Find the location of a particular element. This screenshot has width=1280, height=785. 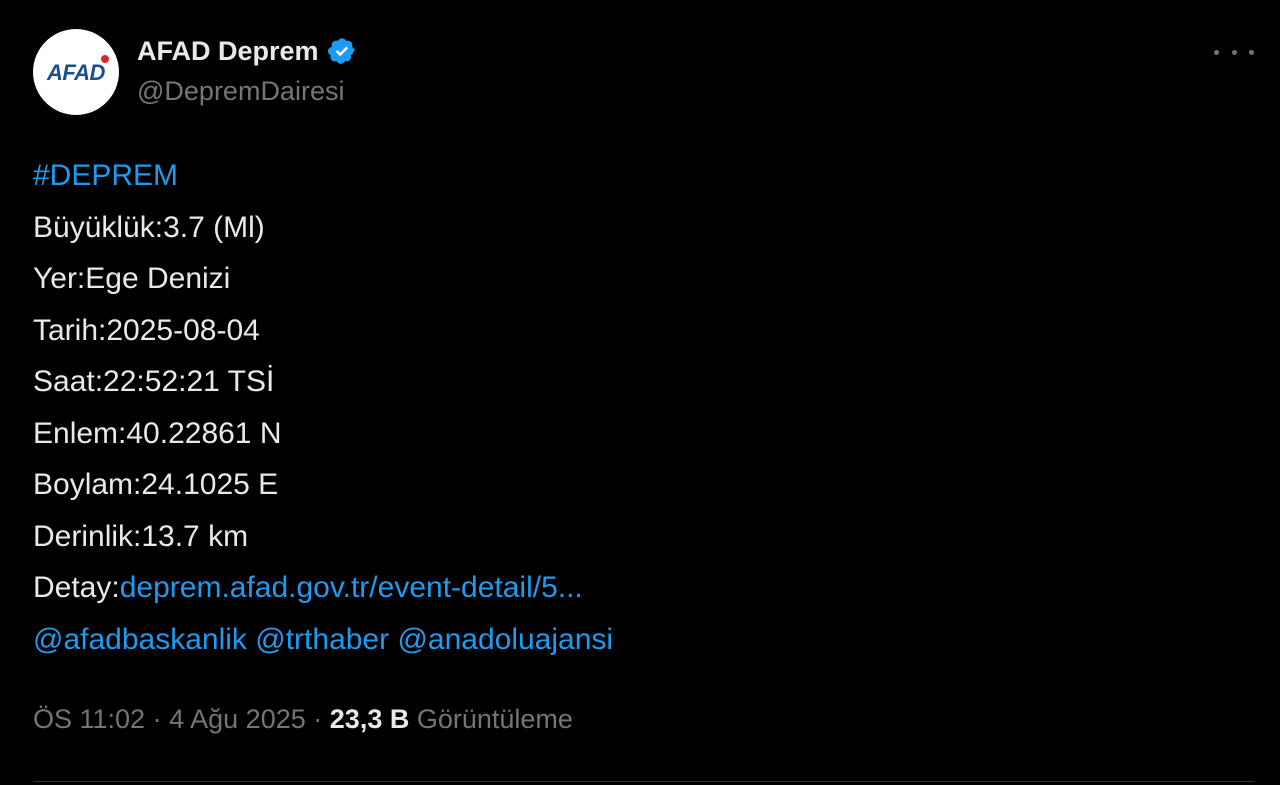

verified-badge-icon is located at coordinates (342, 51).